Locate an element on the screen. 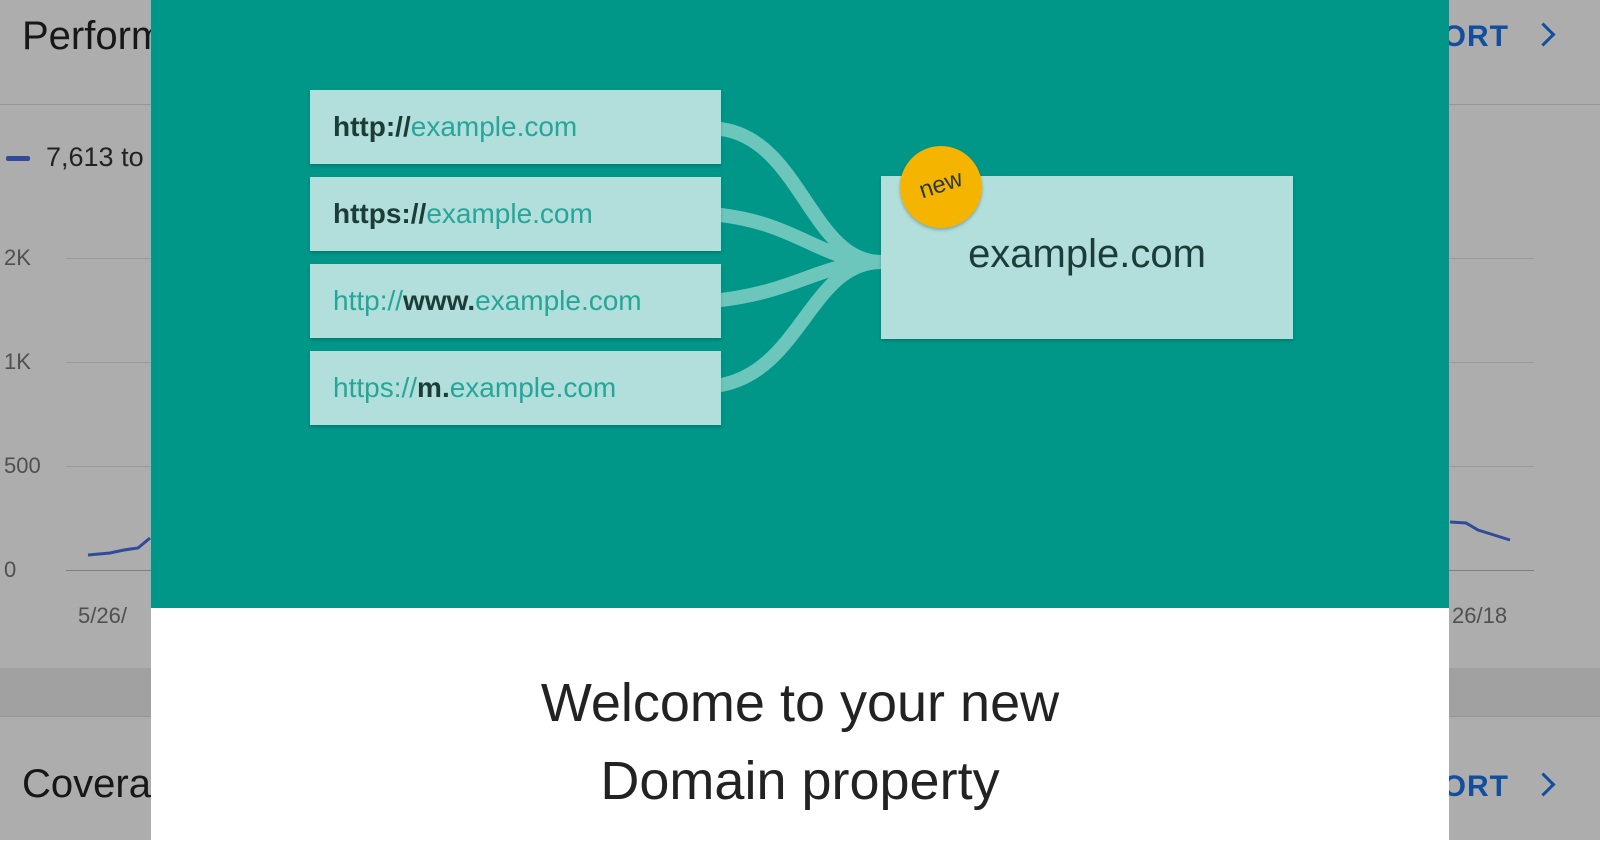  url-variant-http: http://example.com is located at coordinates (515, 127).